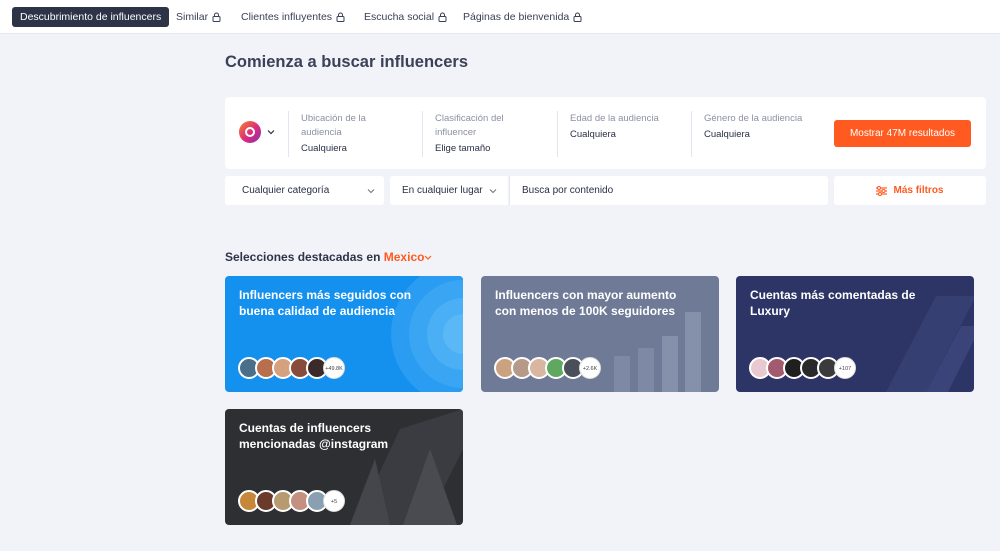 This screenshot has width=1000, height=551. Describe the element at coordinates (753, 127) in the screenshot. I see `audience-gender-filter: Género de la audiencia Cualquiera` at that location.